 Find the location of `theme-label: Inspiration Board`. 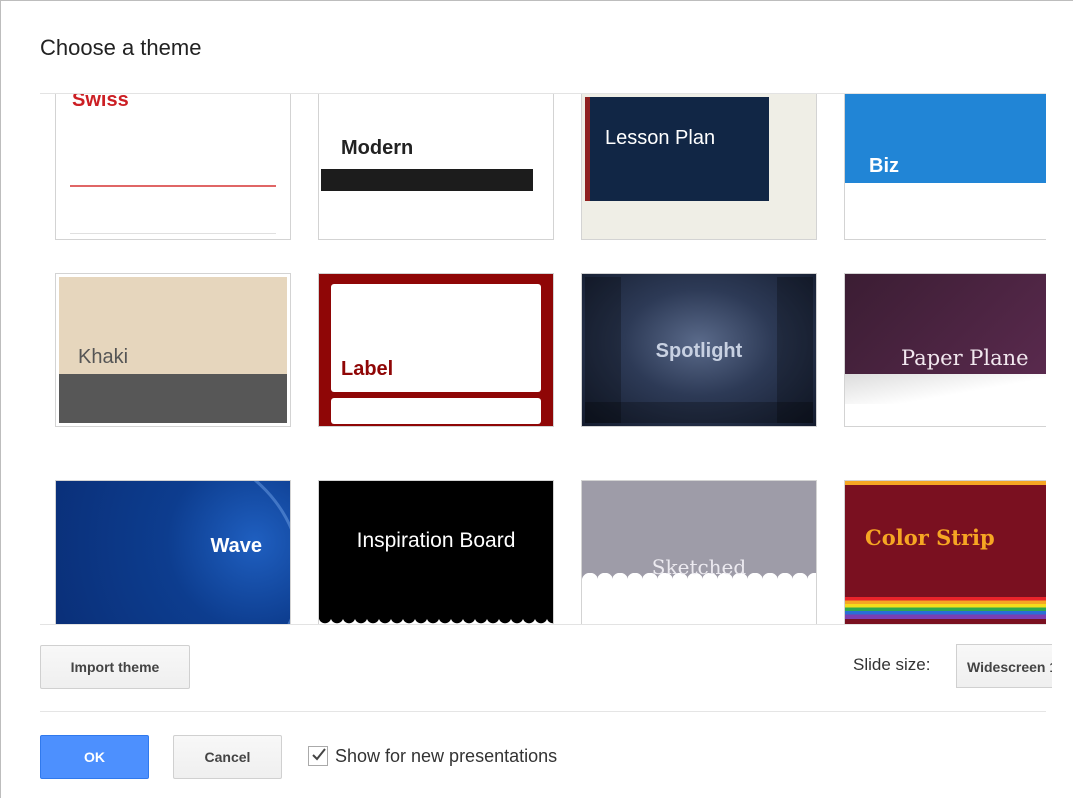

theme-label: Inspiration Board is located at coordinates (436, 540).